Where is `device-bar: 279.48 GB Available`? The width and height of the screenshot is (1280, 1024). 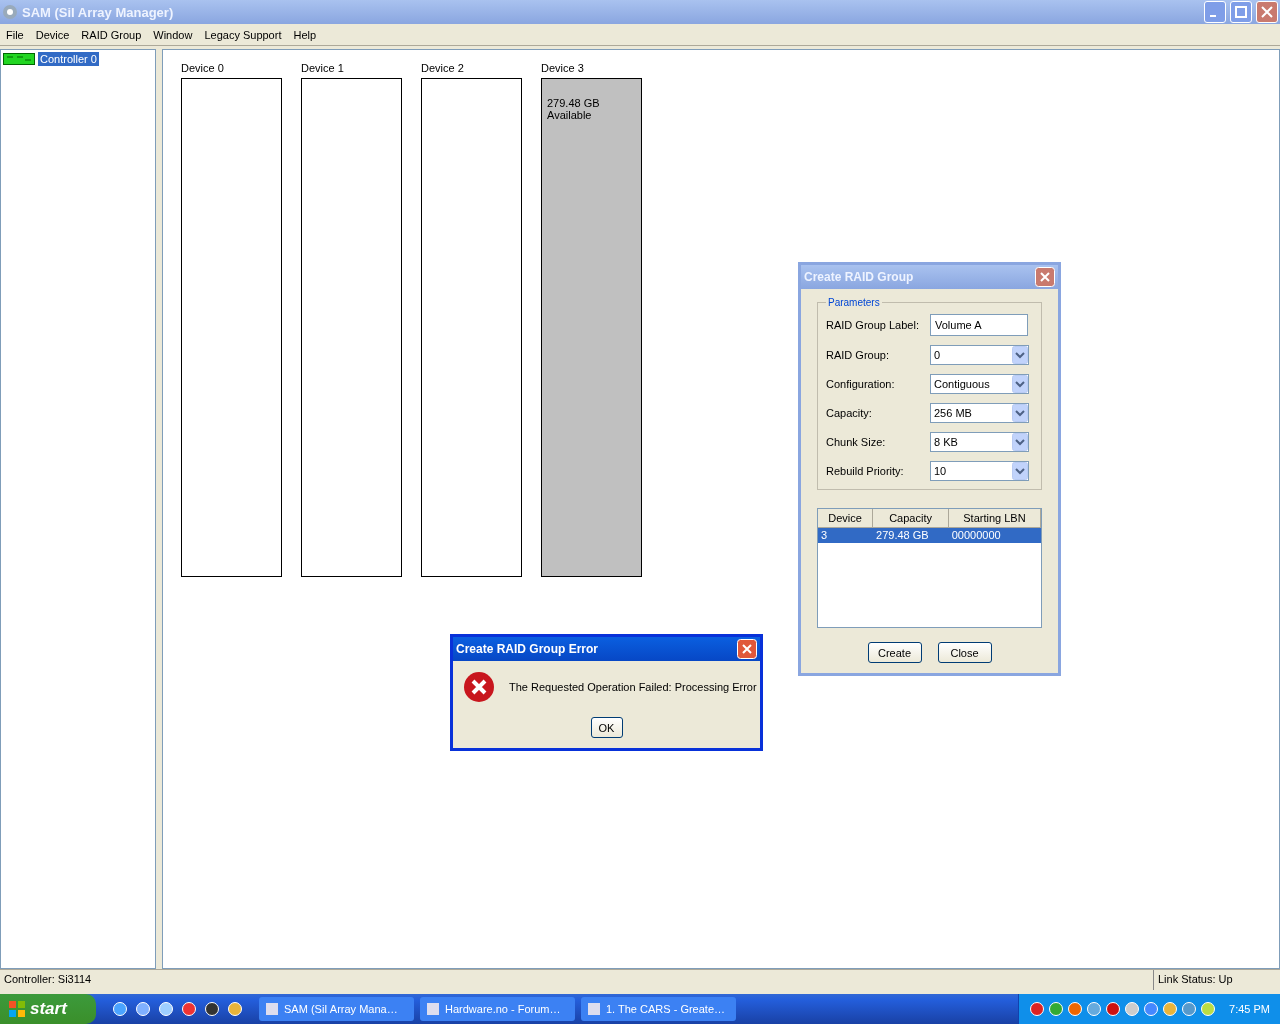 device-bar: 279.48 GB Available is located at coordinates (591, 327).